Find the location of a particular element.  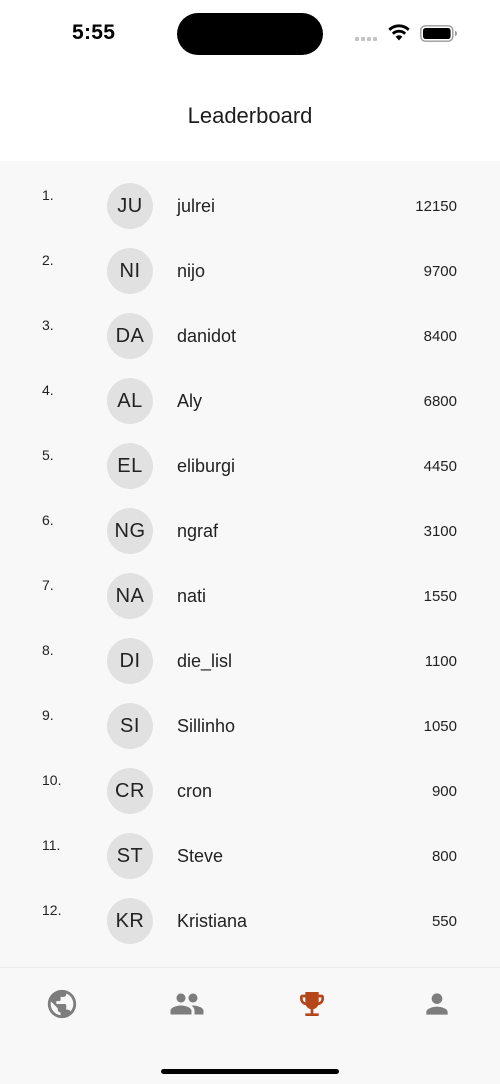

leaderboard-row: 2. NI nijo 9700 is located at coordinates (250, 280).